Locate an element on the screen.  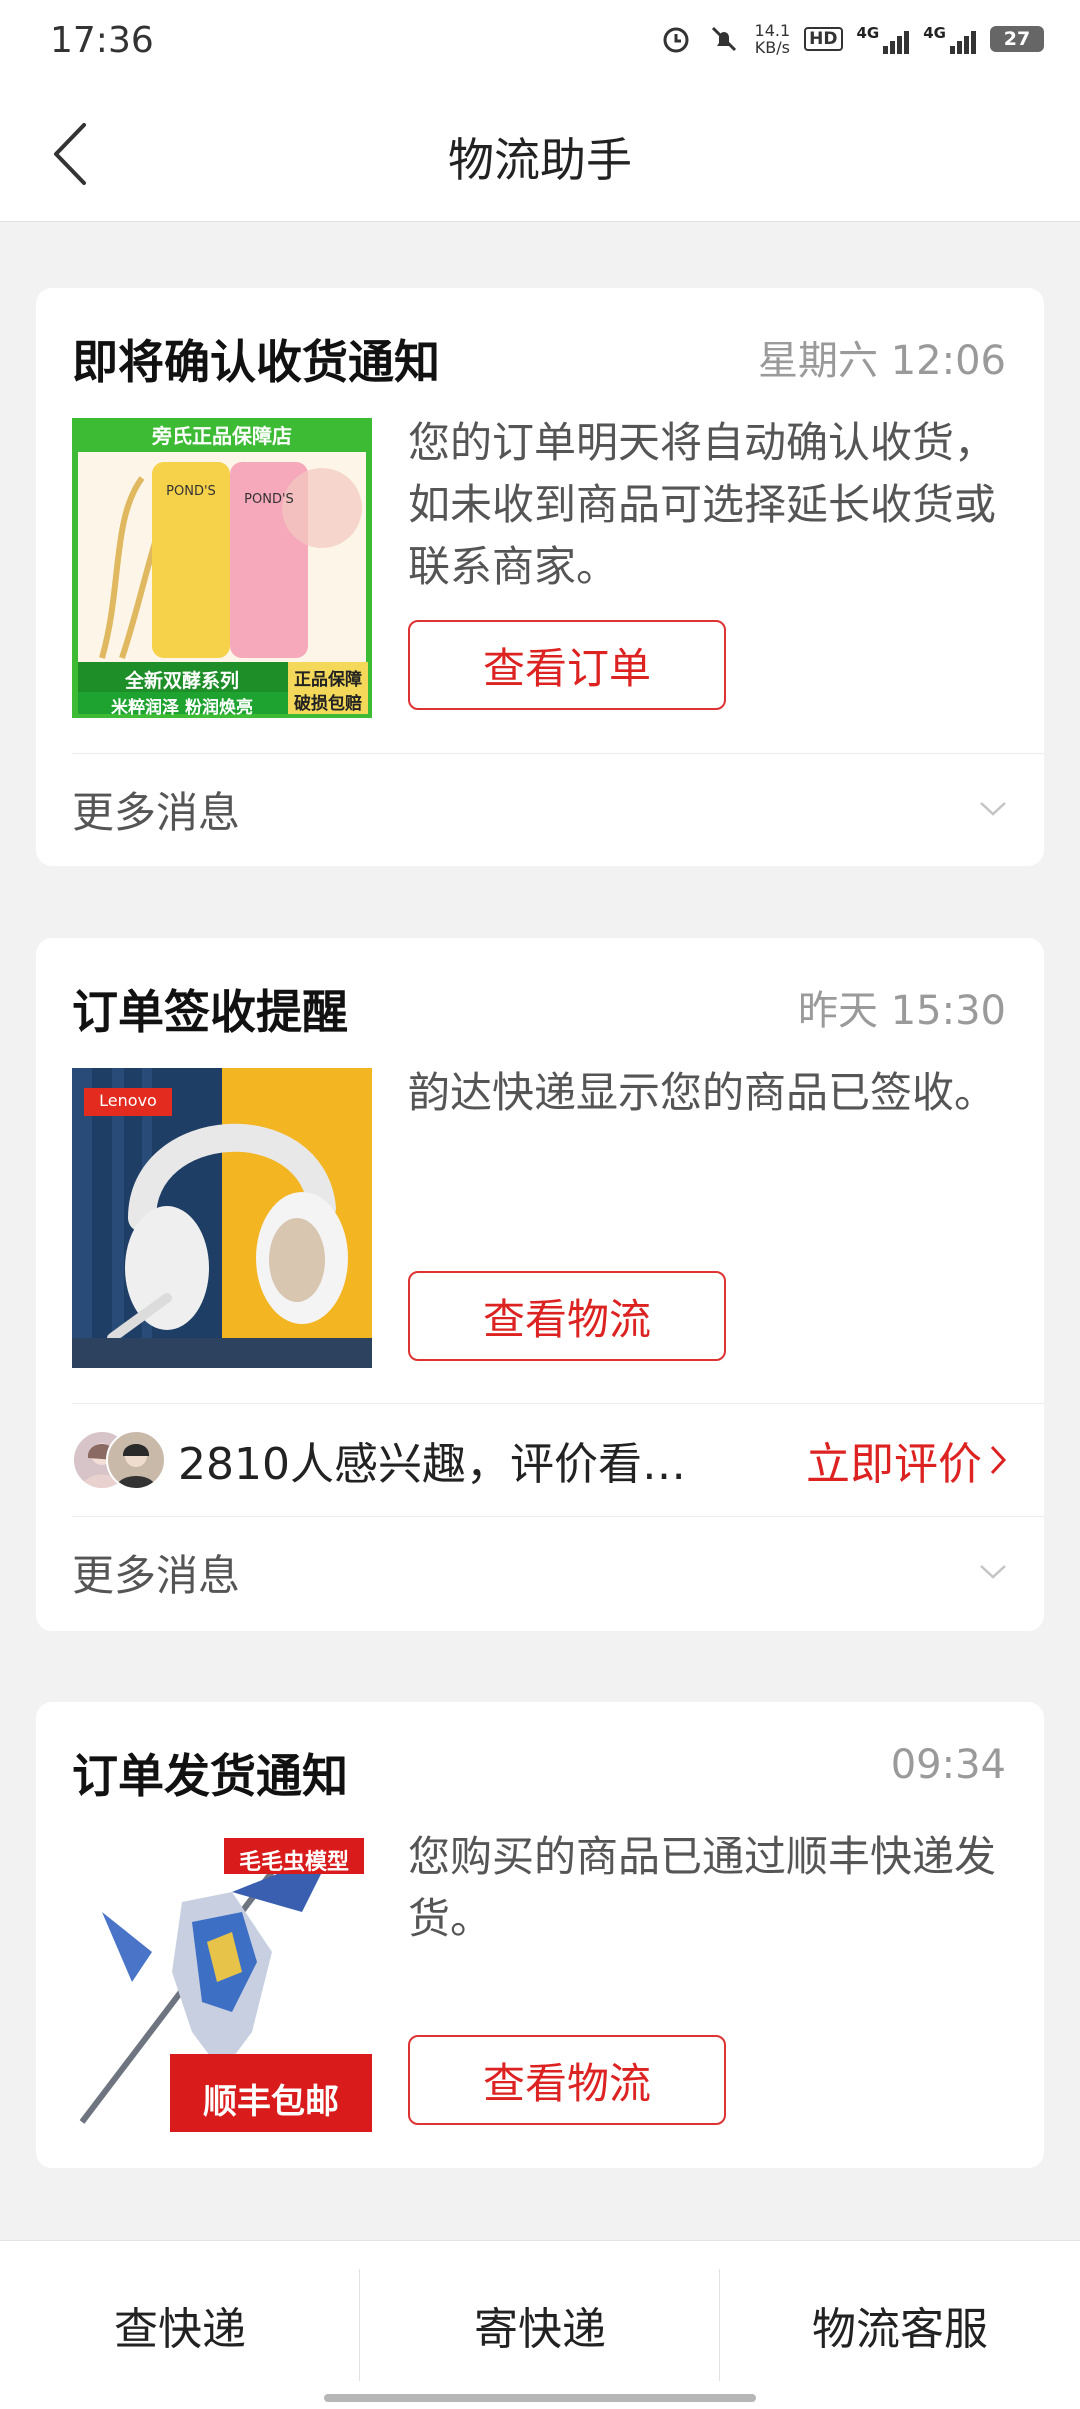
chevron-right-icon is located at coordinates (998, 1460).